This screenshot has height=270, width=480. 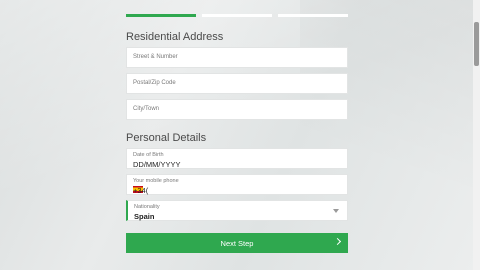 I want to click on date-of-birth-field: Date of Birth DD/MM/YYYY, so click(x=237, y=158).